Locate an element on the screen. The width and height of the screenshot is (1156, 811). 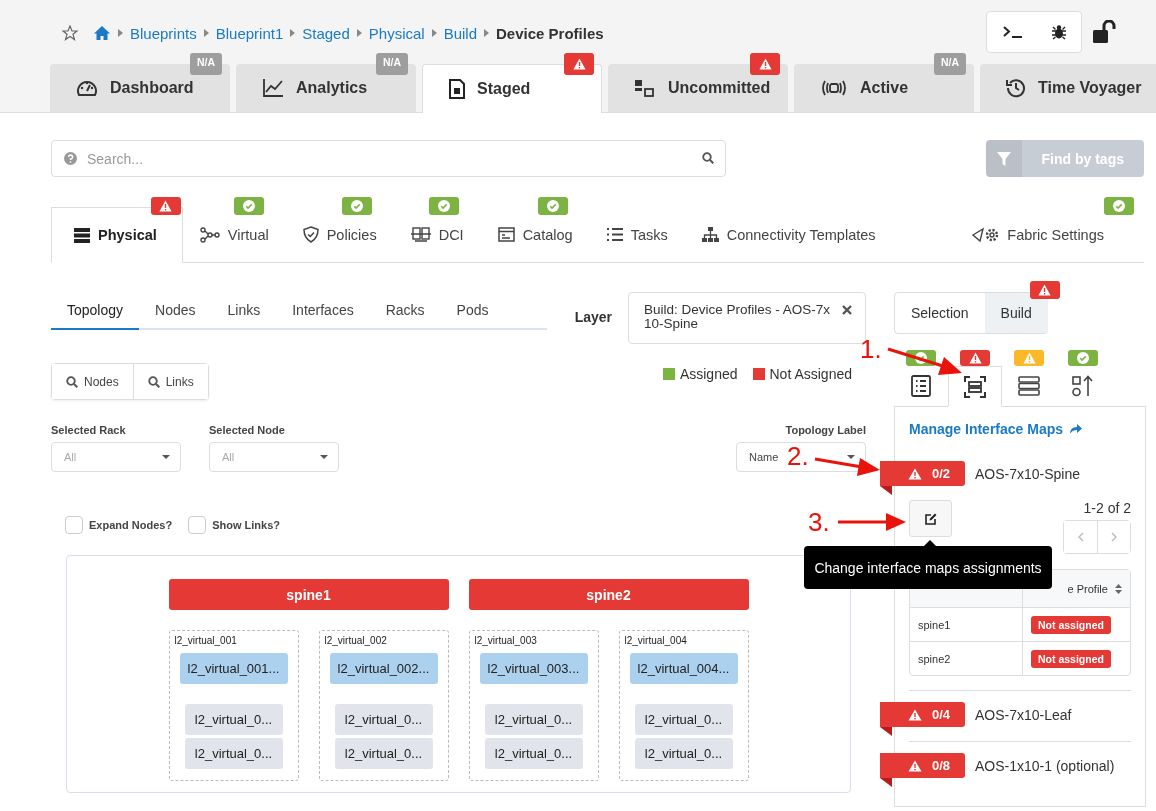
breadcrumb-link: Build is located at coordinates (460, 33).